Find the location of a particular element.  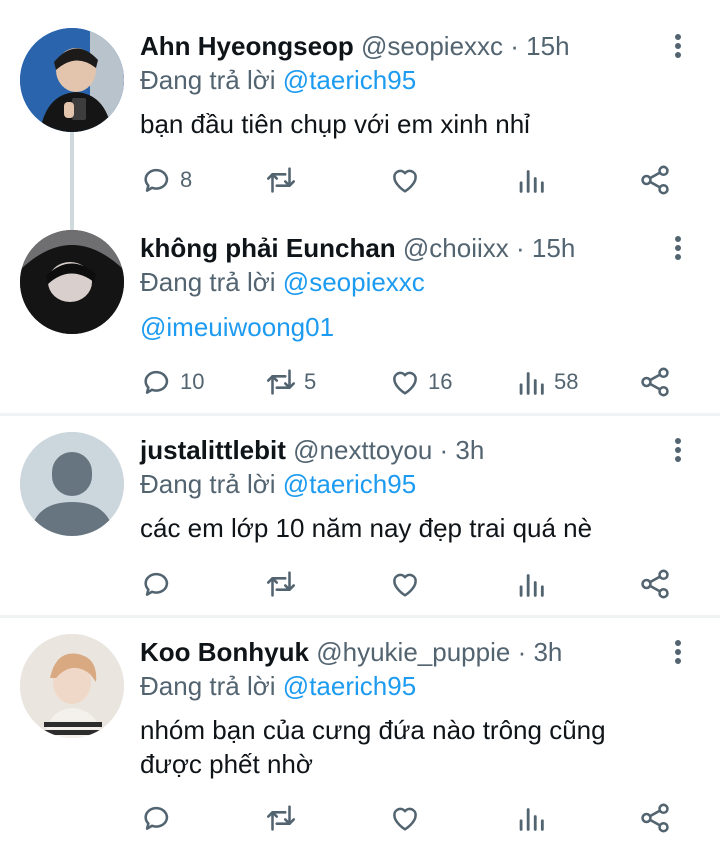

reply-button: 8 is located at coordinates (166, 180).